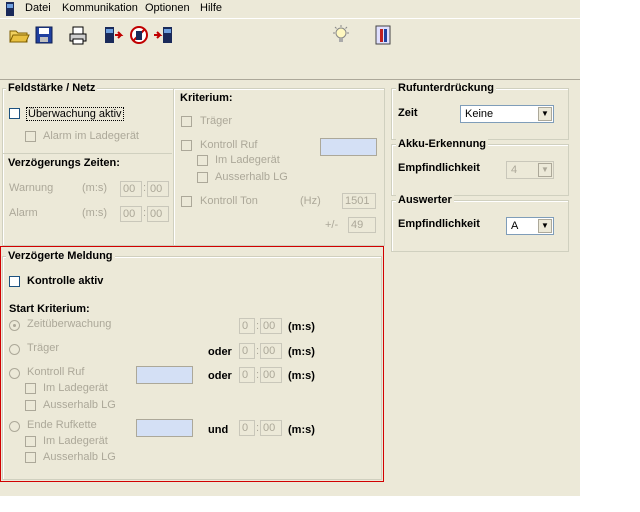 Image resolution: width=640 pixels, height=512 pixels. Describe the element at coordinates (44, 35) in the screenshot. I see `save-icon` at that location.